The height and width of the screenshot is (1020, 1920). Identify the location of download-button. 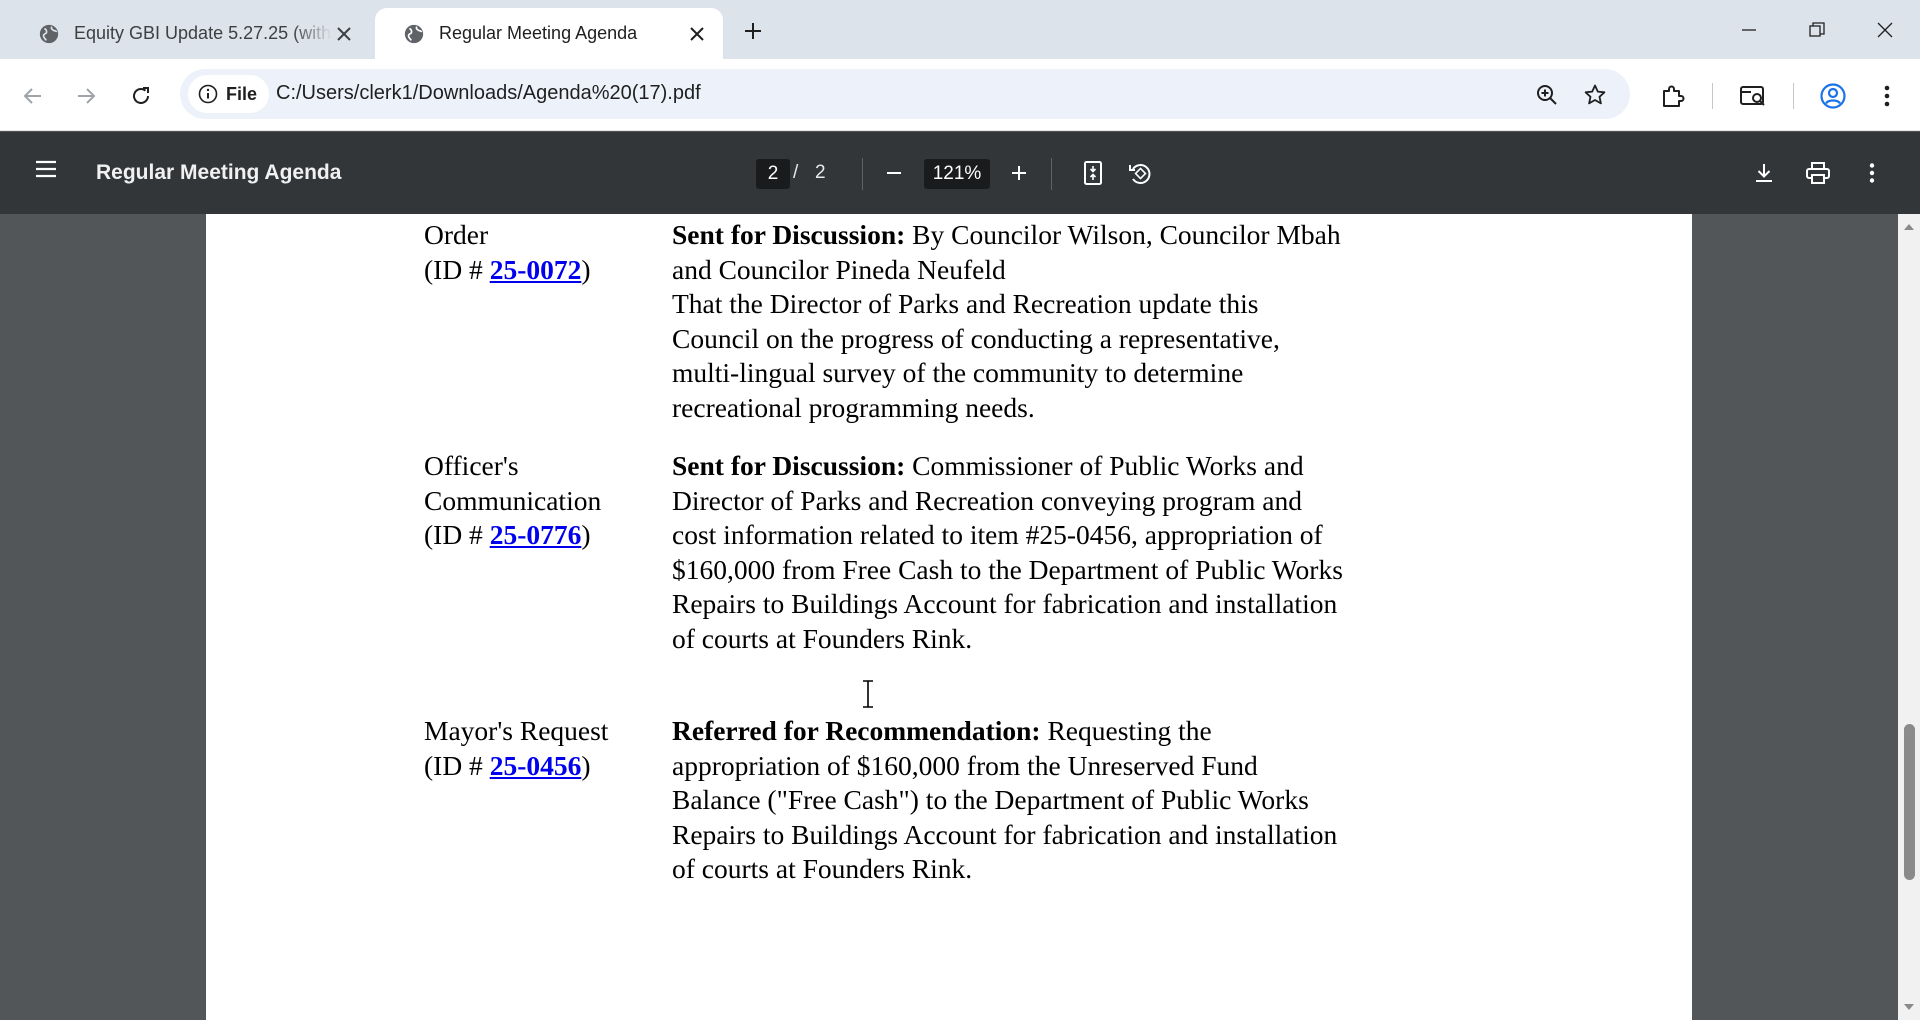
(1764, 173).